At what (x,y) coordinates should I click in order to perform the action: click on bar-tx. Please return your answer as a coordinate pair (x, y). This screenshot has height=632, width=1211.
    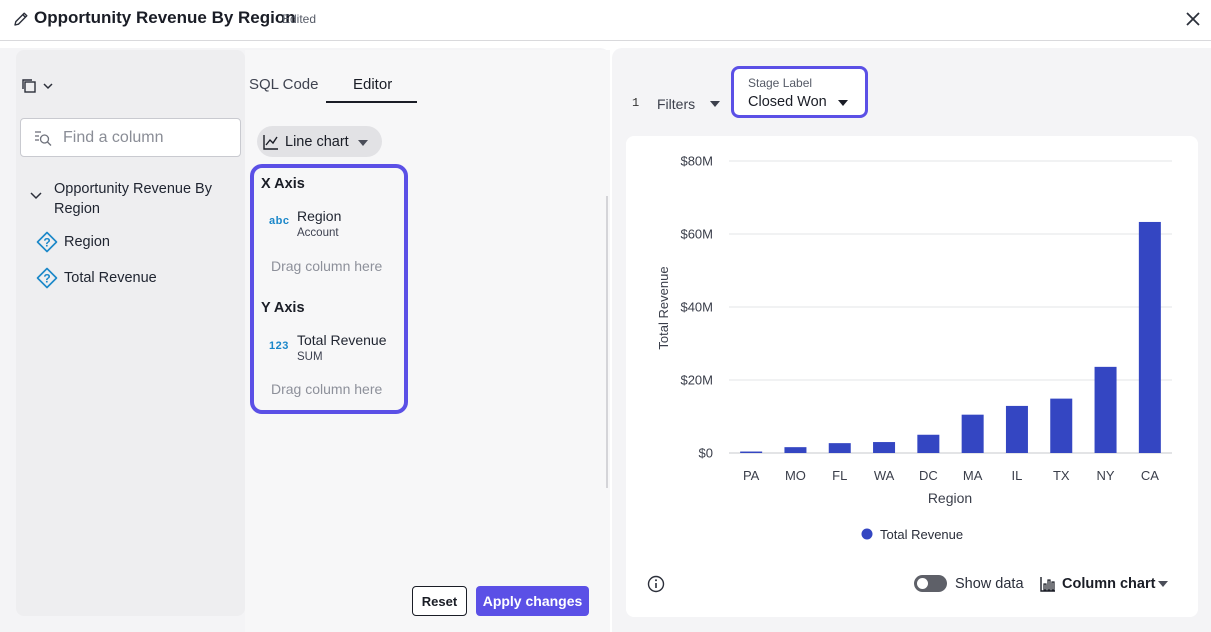
    Looking at the image, I should click on (1061, 425).